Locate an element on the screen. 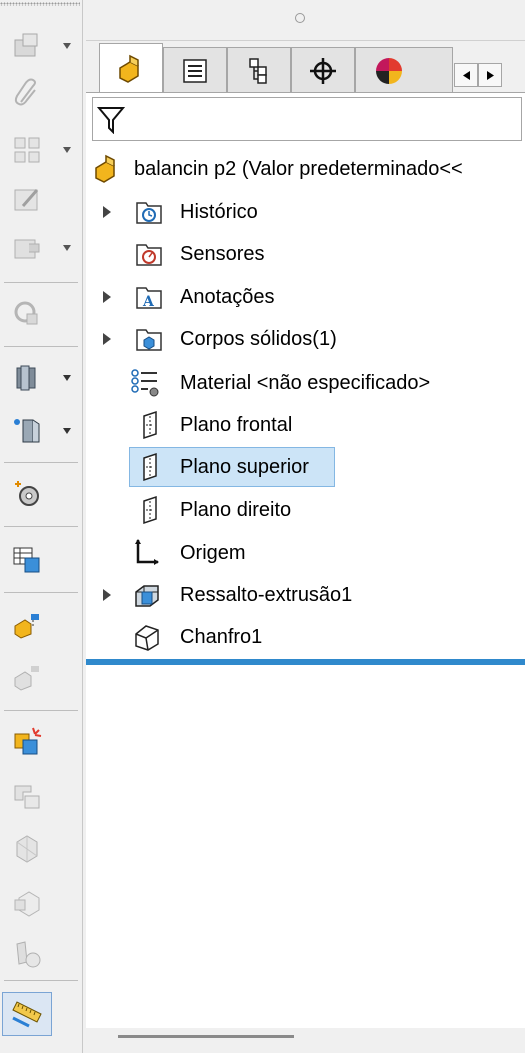 This screenshot has width=525, height=1053. tree-item-plano-frontal: Plano frontal is located at coordinates (305, 425).